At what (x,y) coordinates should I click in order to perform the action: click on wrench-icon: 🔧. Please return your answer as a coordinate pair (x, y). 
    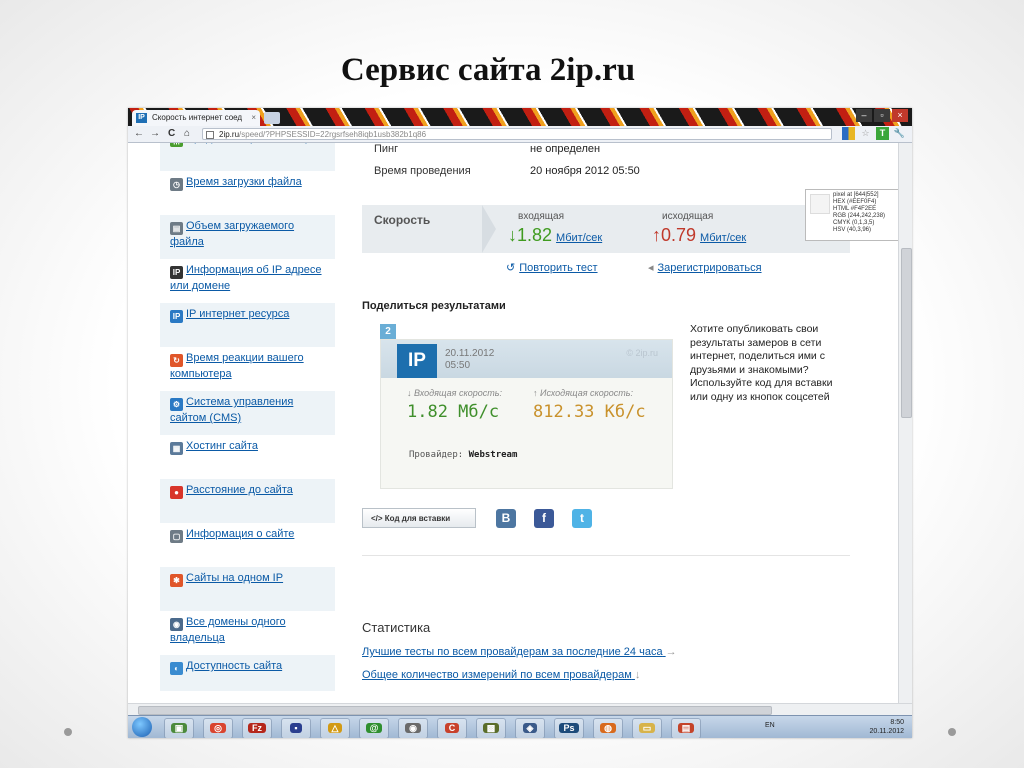
    Looking at the image, I should click on (899, 133).